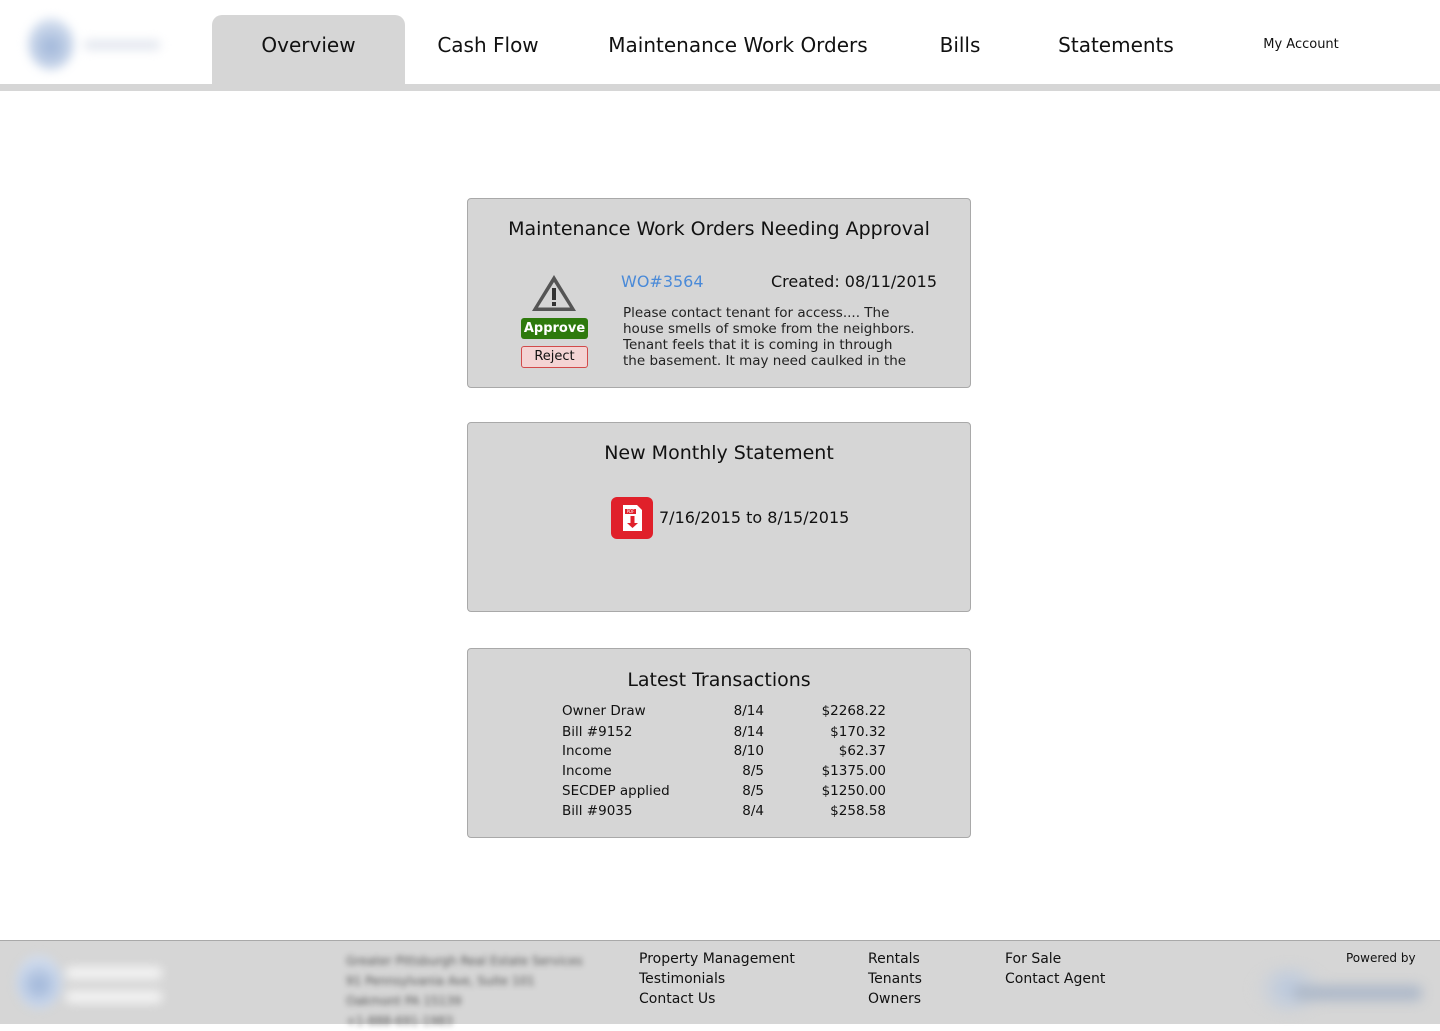 The width and height of the screenshot is (1440, 1031). I want to click on address-line: Greater Pittsburgh Real Estate Services, so click(464, 961).